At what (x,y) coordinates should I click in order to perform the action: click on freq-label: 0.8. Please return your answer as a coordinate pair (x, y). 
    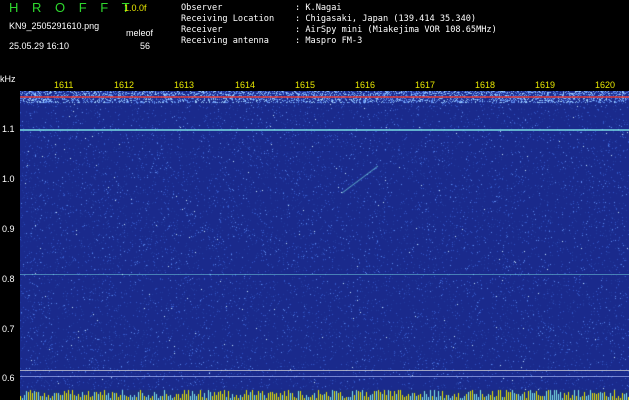
    Looking at the image, I should click on (8, 279).